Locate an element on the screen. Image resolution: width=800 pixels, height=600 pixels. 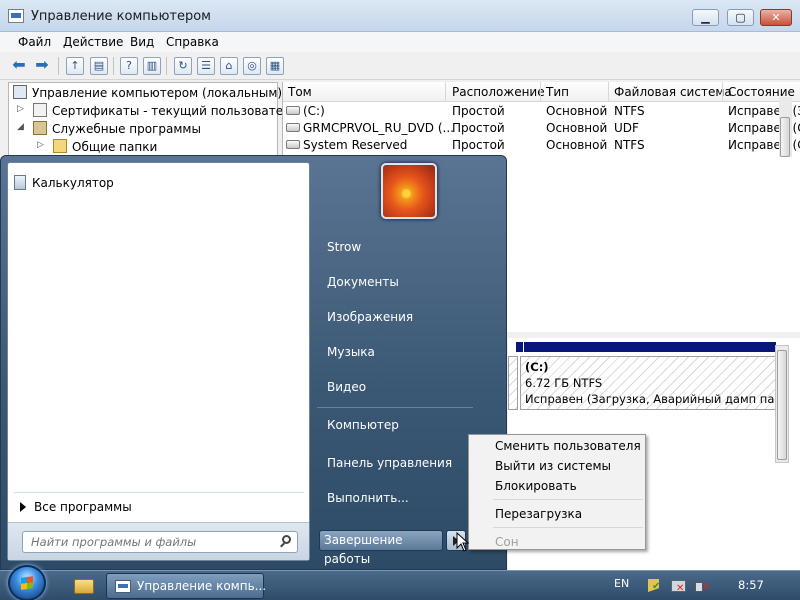
tree-root: Управление компьютером (локальным) is located at coordinates (147, 94).